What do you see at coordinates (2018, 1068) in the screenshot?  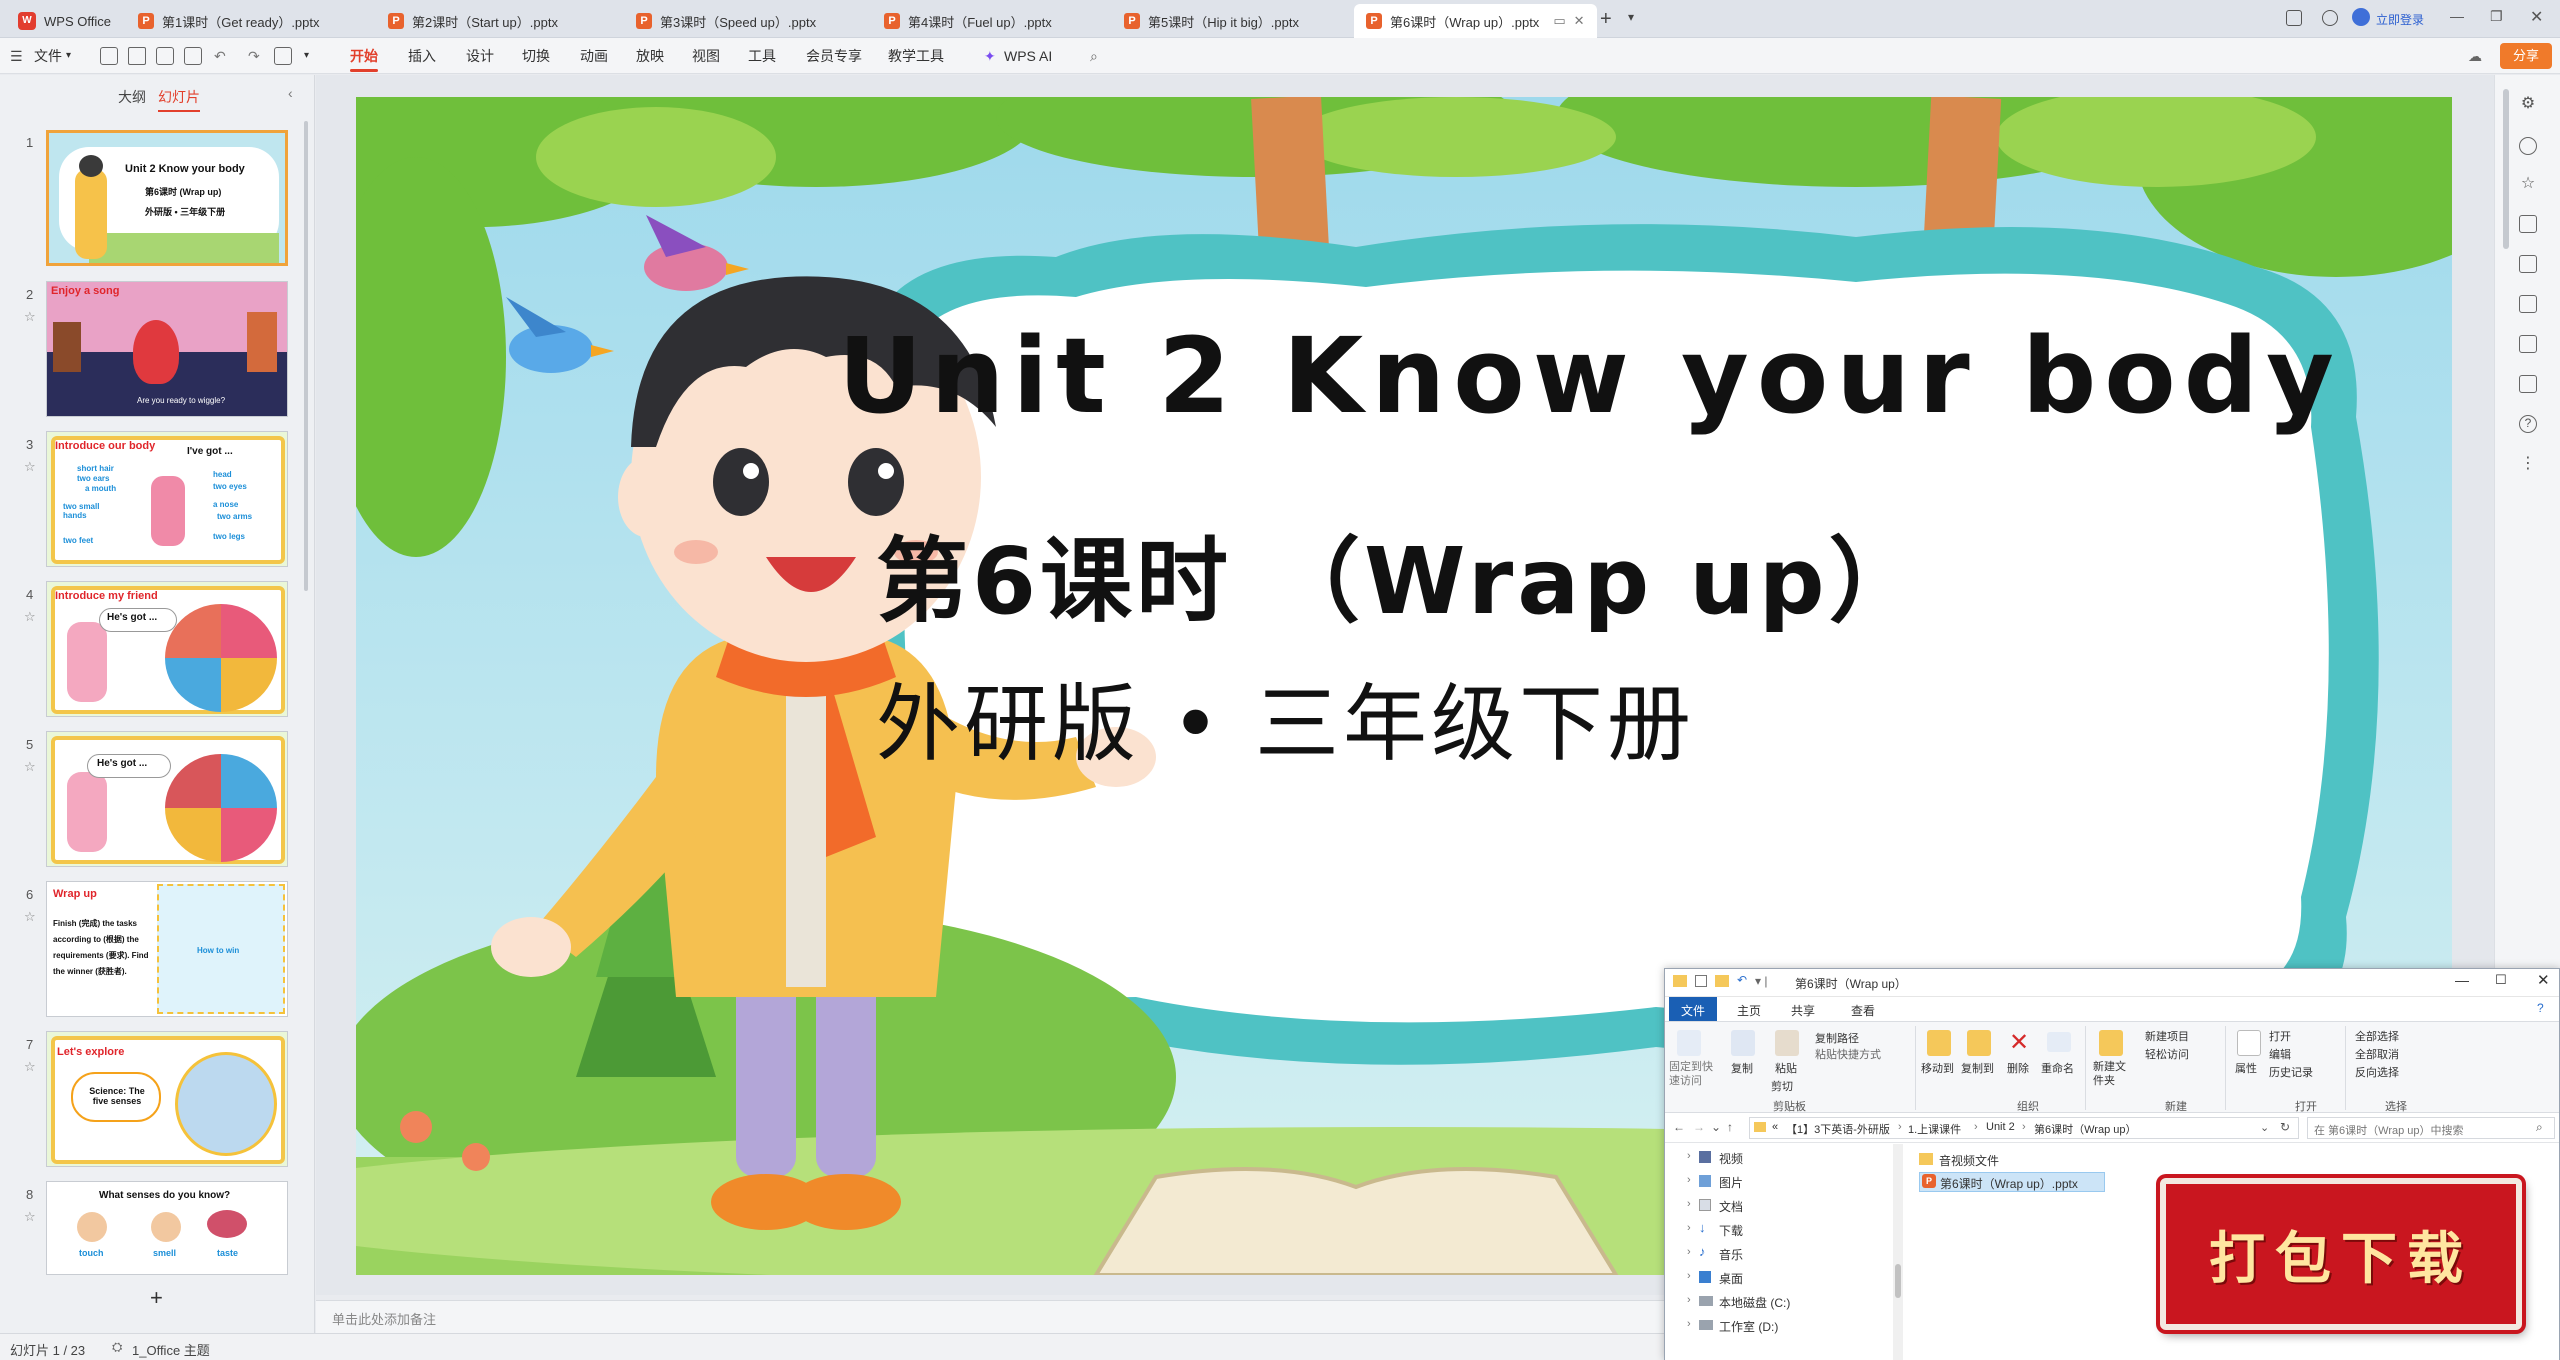 I see `delete-button: 删除` at bounding box center [2018, 1068].